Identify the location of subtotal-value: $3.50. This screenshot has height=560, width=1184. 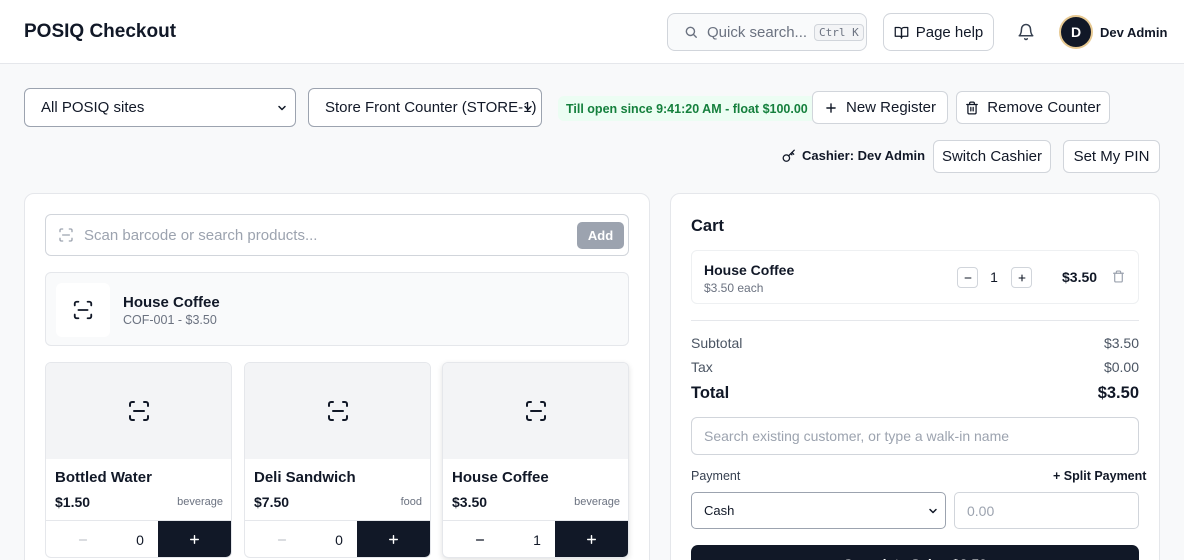
(1121, 343).